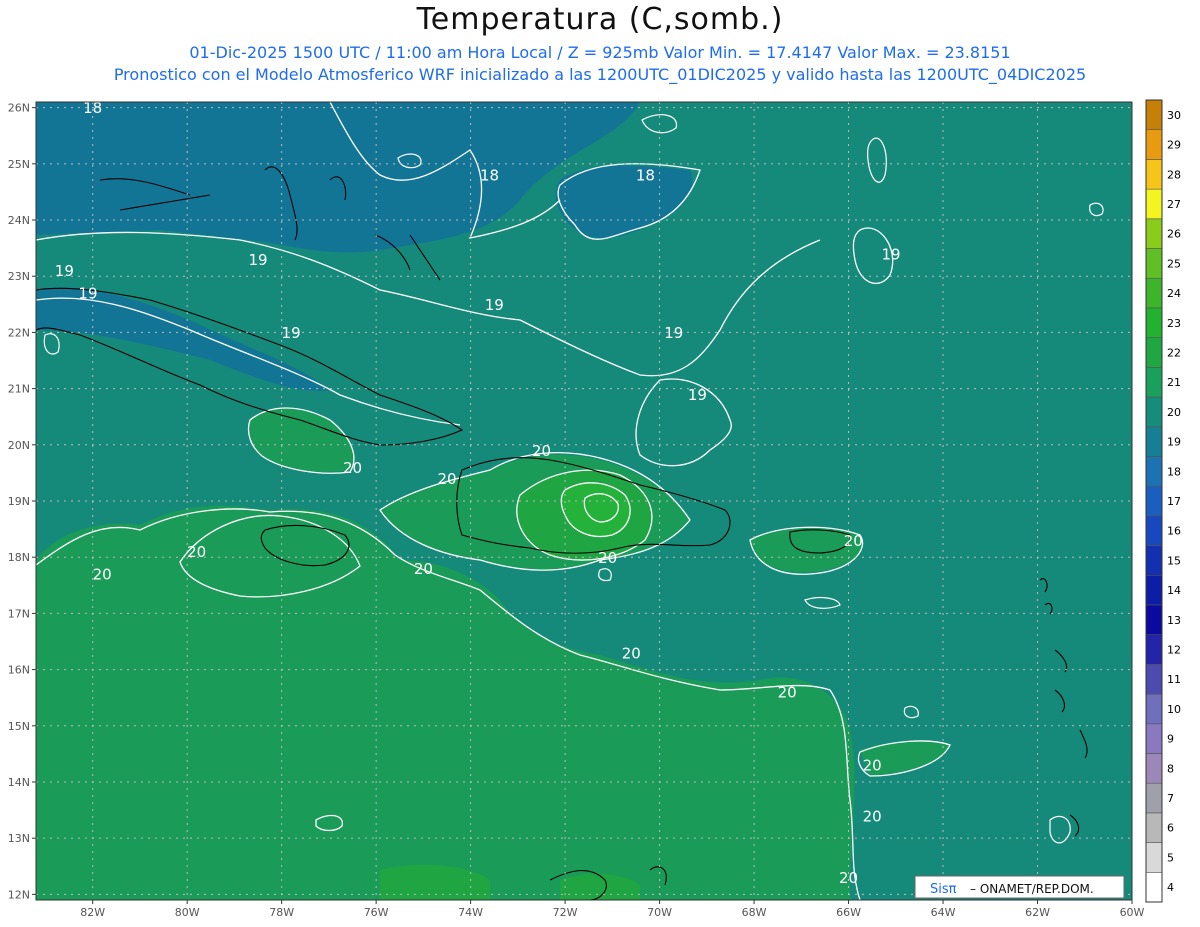  Describe the element at coordinates (19, 164) in the screenshot. I see `lat-tick-label: 25N` at that location.